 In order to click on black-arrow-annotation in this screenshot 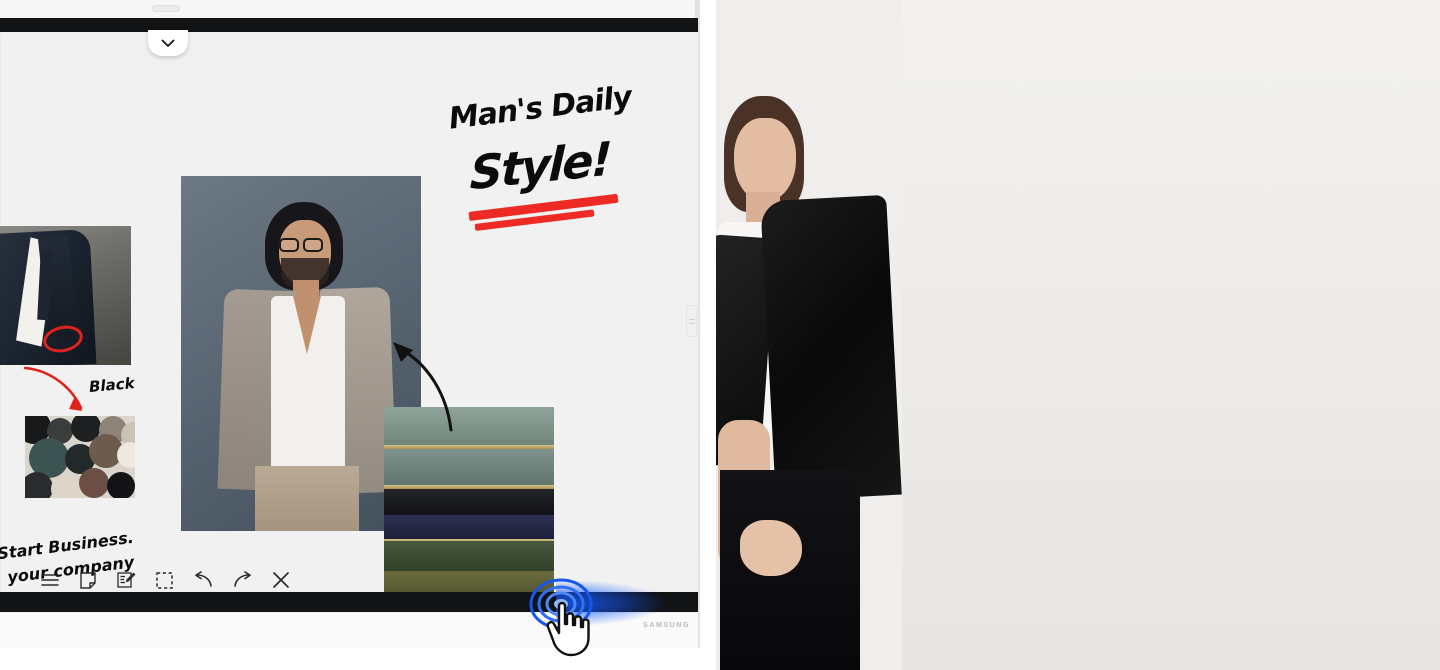, I will do `click(423, 387)`.